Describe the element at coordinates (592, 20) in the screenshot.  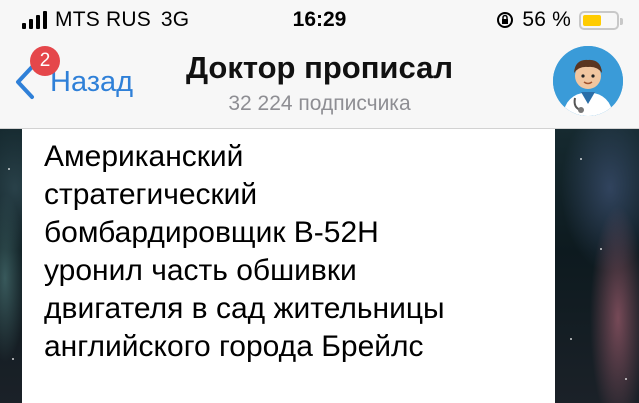
I see `battery-level` at that location.